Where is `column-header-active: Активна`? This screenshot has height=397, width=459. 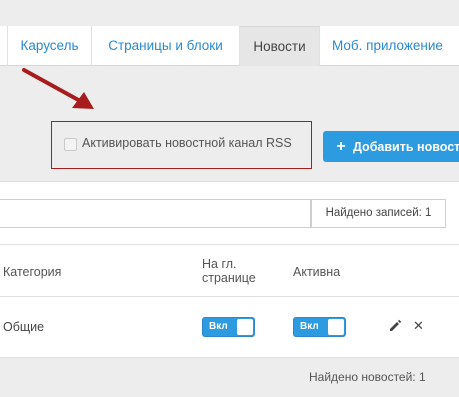 column-header-active: Активна is located at coordinates (316, 272).